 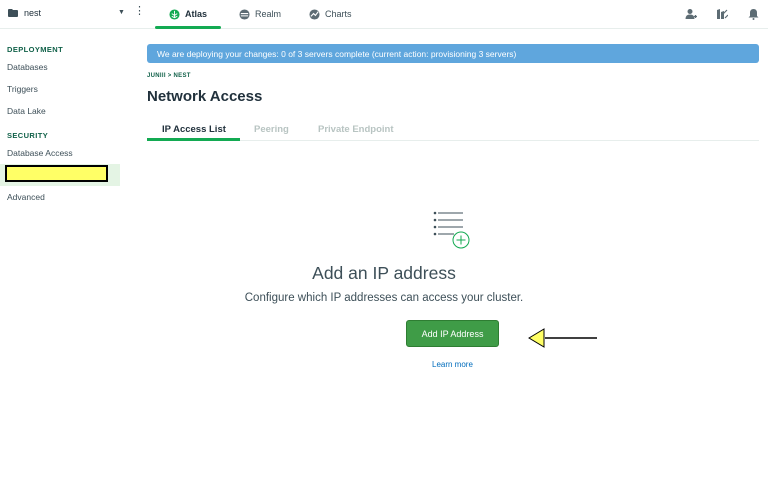 What do you see at coordinates (452, 333) in the screenshot?
I see `add-ip-address-button: Add IP Address` at bounding box center [452, 333].